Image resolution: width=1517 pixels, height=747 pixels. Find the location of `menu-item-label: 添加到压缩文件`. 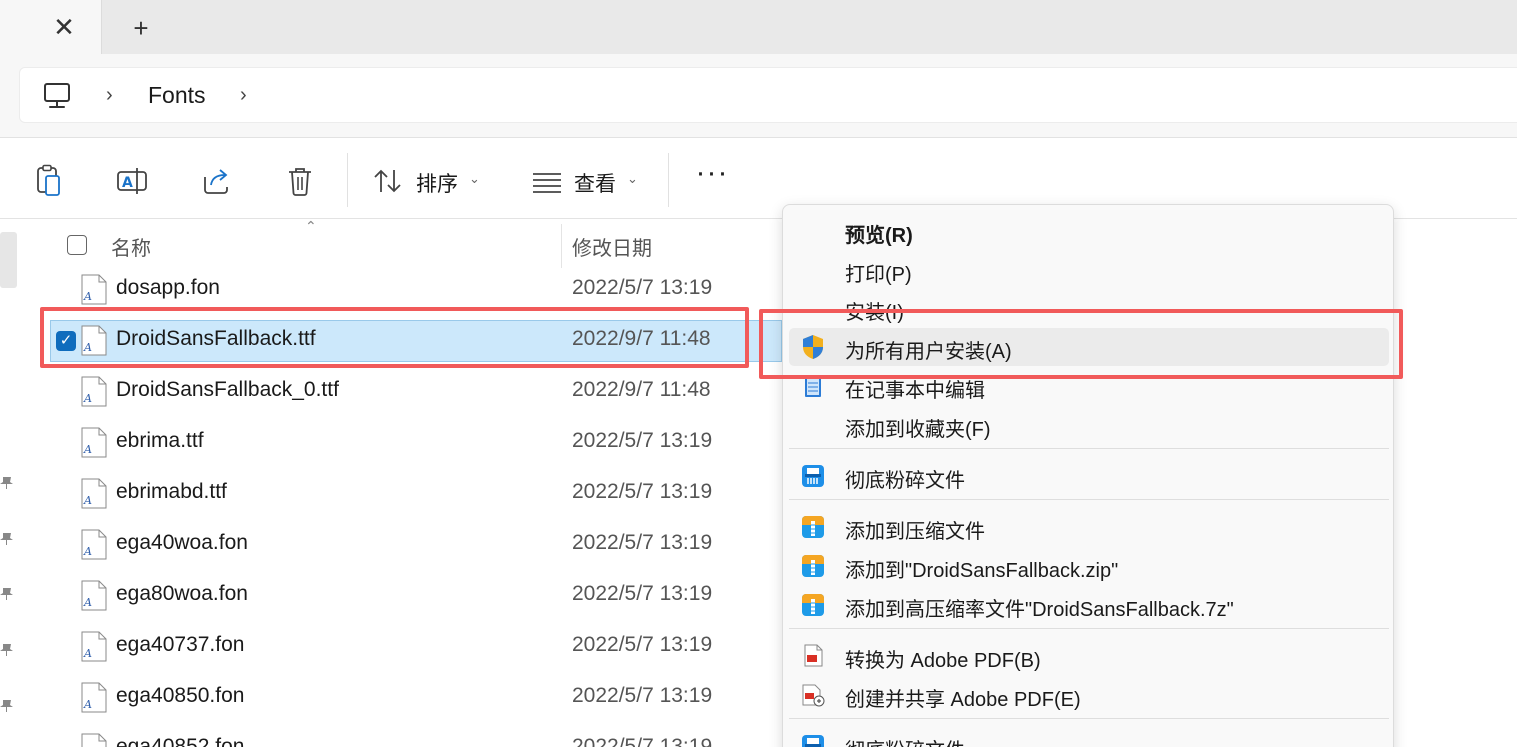

menu-item-label: 添加到压缩文件 is located at coordinates (915, 532).